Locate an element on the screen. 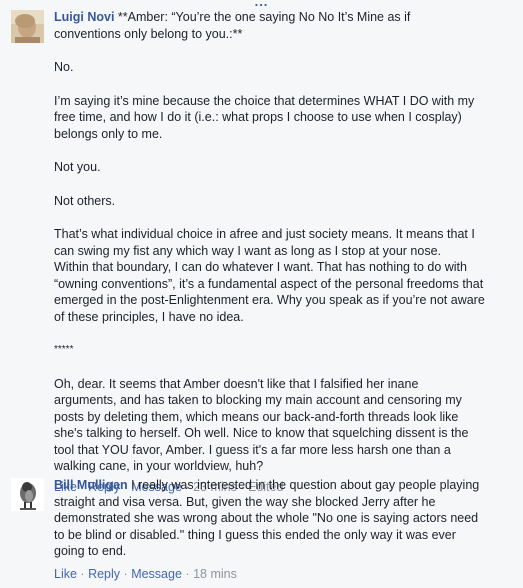 This screenshot has width=523, height=588. like-link: Like is located at coordinates (65, 574).